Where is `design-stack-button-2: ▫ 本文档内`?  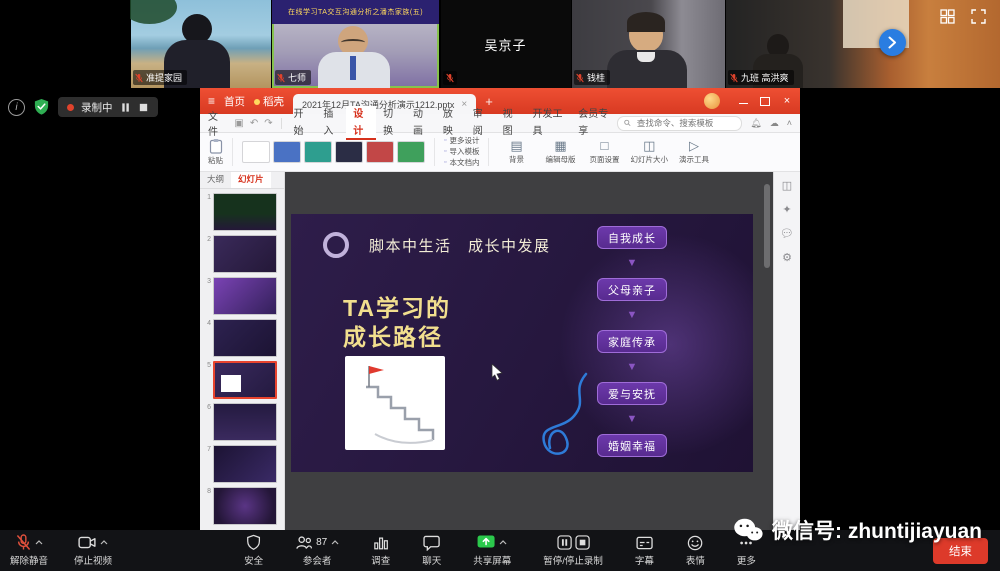
design-stack-button-2: ▫ 本文档内 is located at coordinates (461, 163).